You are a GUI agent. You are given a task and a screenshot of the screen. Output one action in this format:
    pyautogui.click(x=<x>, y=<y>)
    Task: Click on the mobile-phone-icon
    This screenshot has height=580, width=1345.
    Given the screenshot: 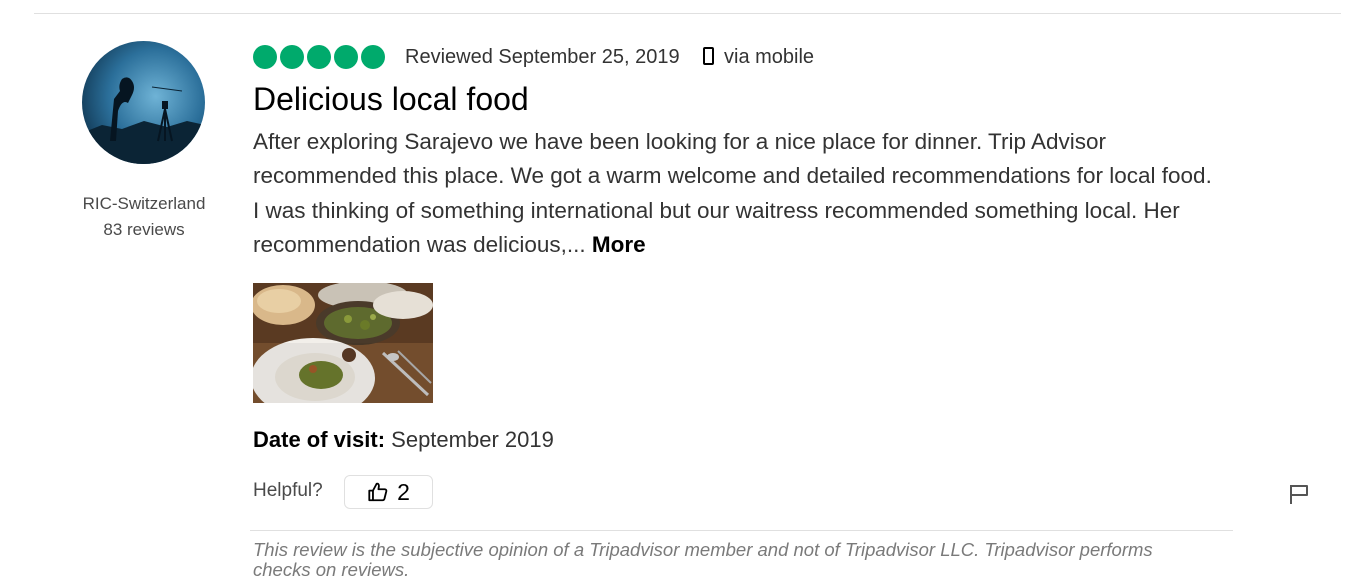 What is the action you would take?
    pyautogui.click(x=708, y=56)
    